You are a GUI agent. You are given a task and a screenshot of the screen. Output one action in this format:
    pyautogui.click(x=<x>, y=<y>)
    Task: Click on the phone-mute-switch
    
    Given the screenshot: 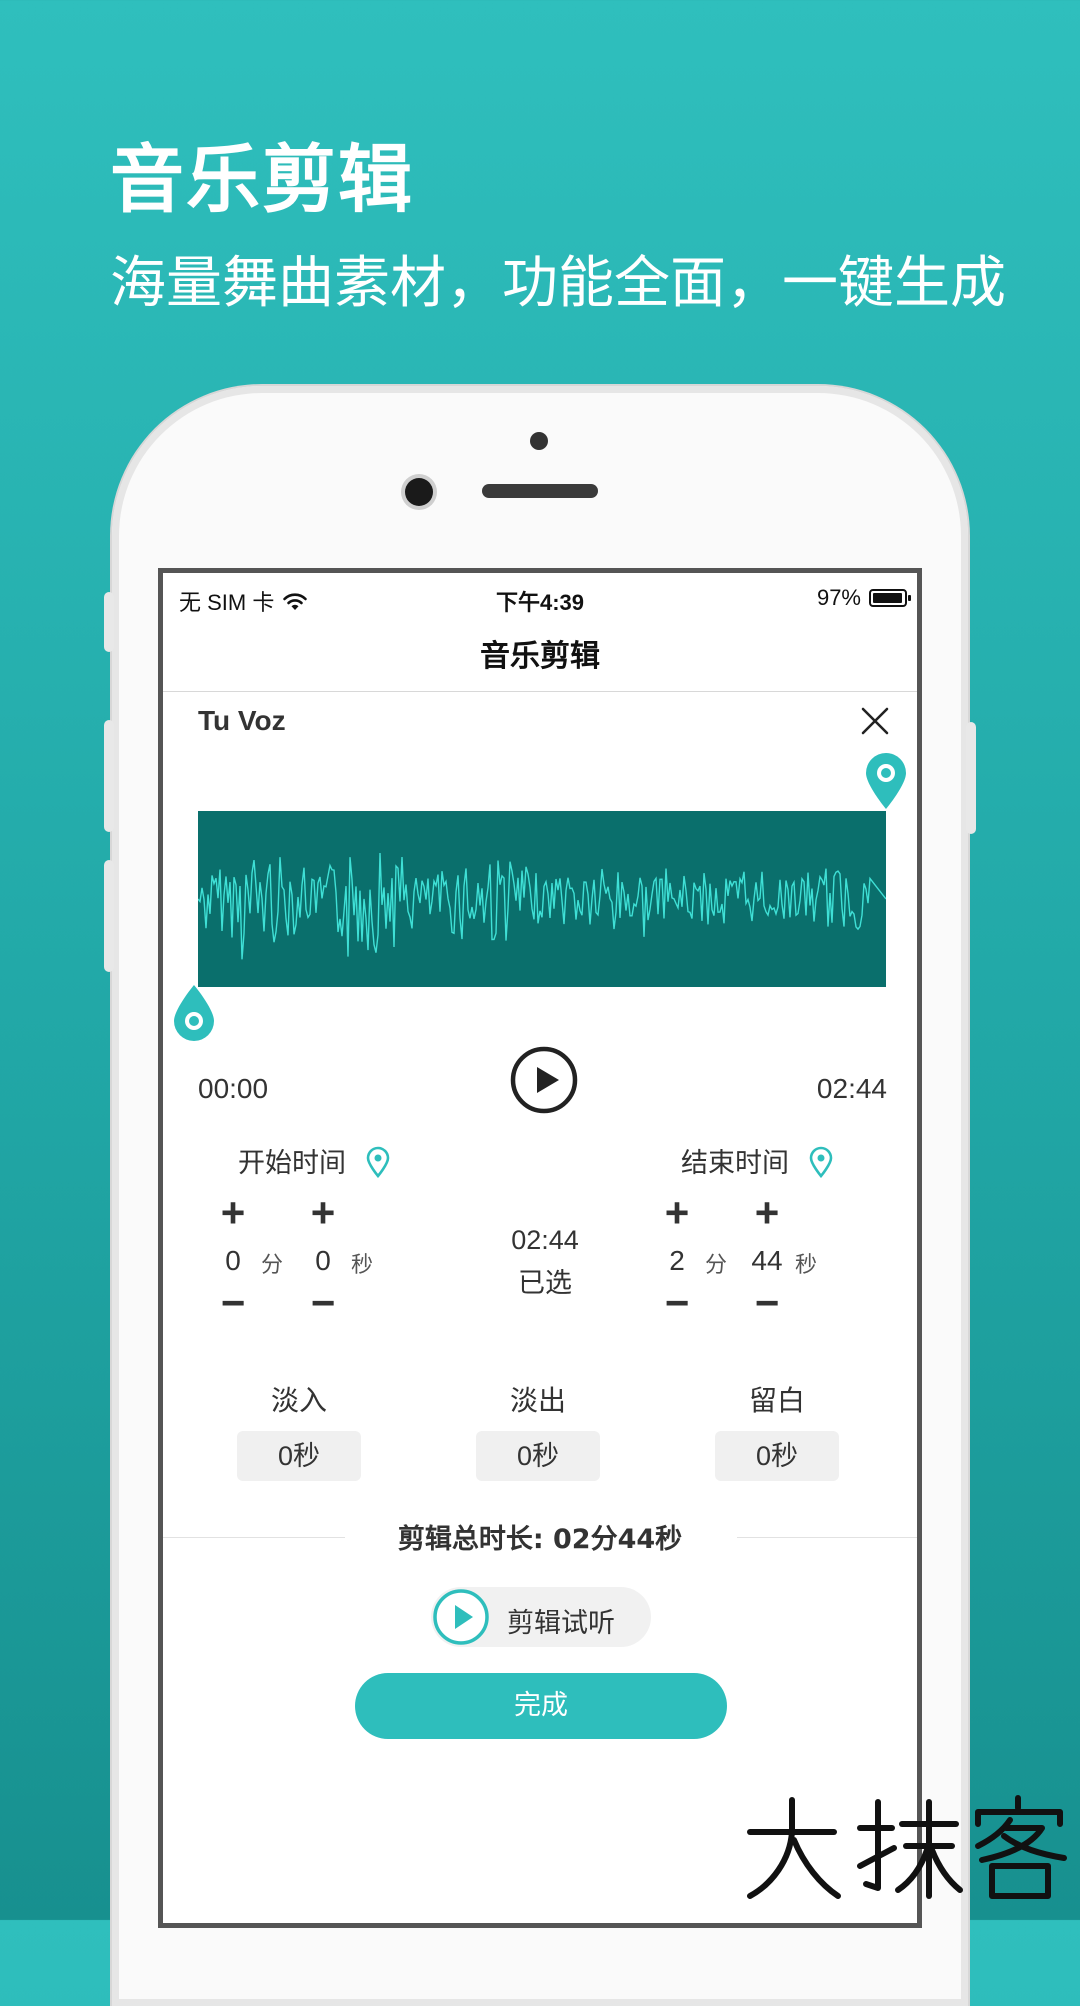 What is the action you would take?
    pyautogui.click(x=109, y=622)
    